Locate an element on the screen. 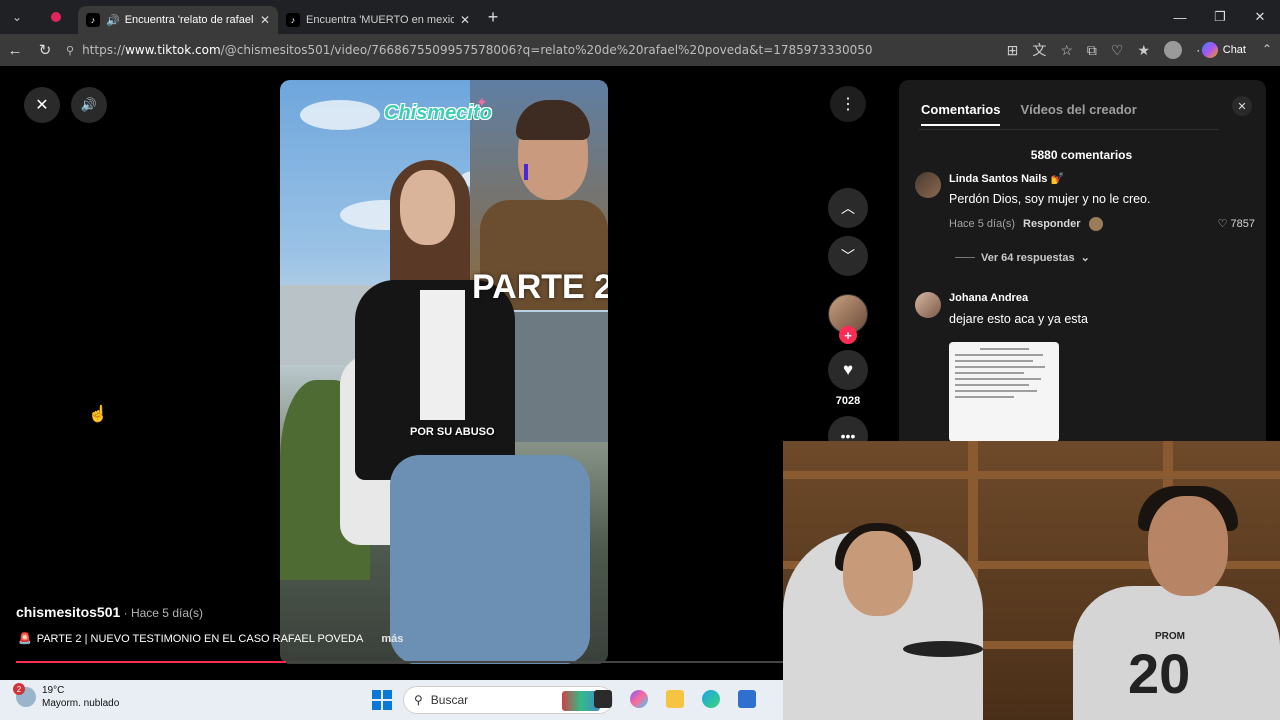 The height and width of the screenshot is (720, 1280). copilot-app-icon is located at coordinates (639, 699).